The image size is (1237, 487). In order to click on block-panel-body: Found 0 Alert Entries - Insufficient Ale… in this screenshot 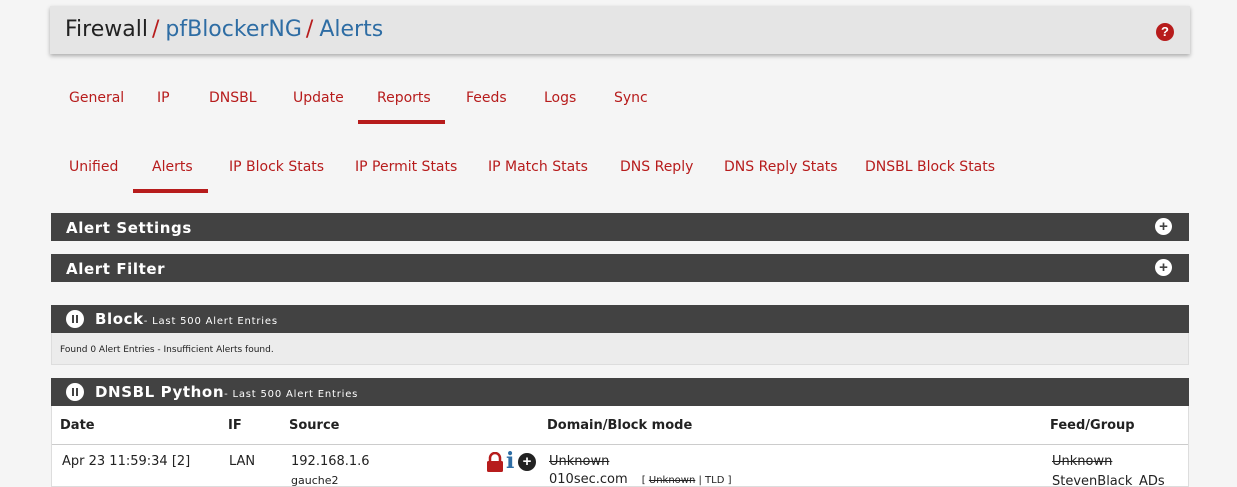, I will do `click(620, 349)`.